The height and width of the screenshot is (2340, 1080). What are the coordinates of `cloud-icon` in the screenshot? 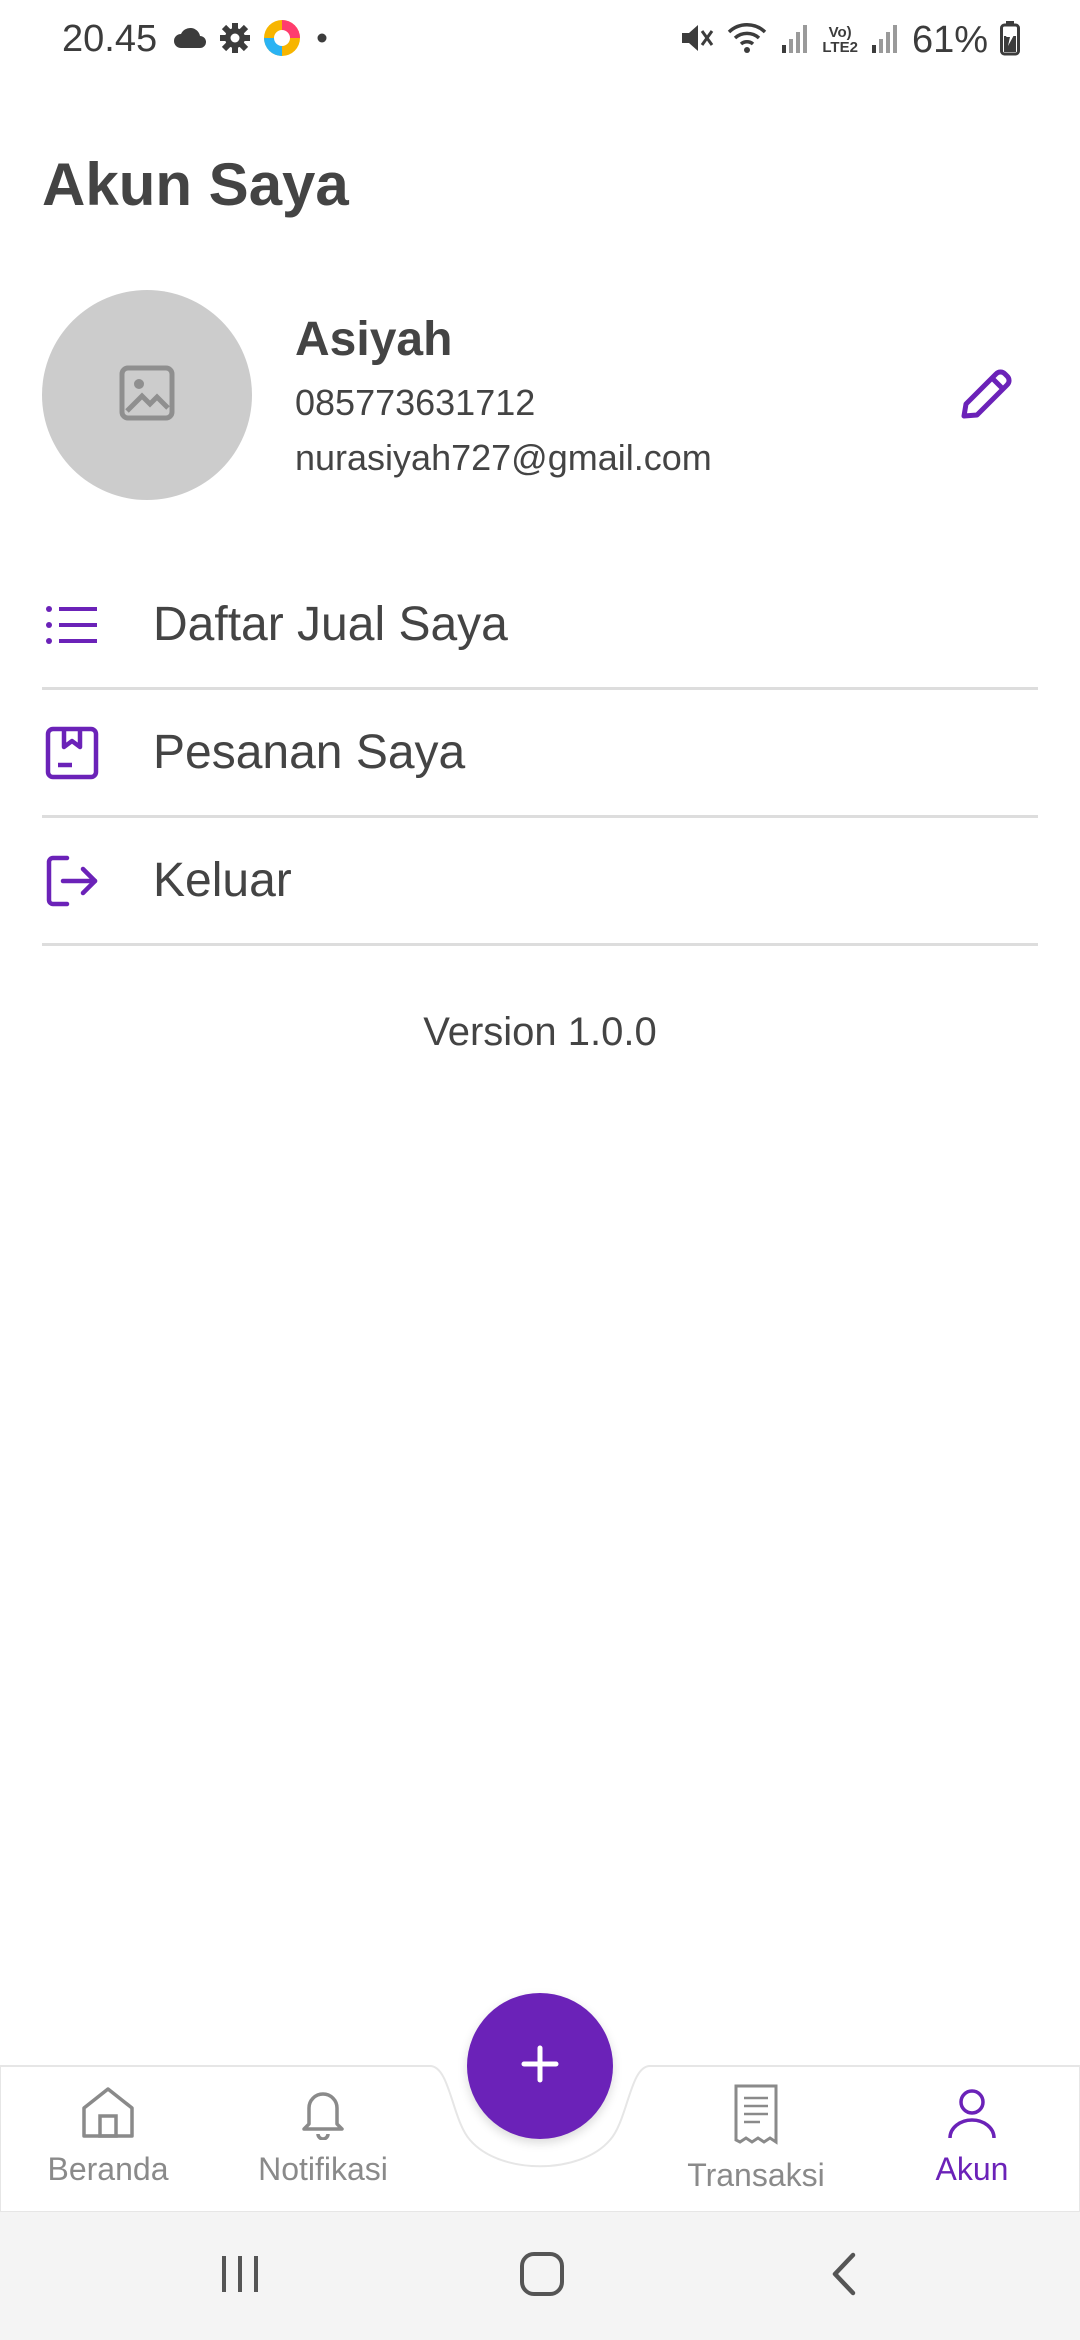 It's located at (190, 40).